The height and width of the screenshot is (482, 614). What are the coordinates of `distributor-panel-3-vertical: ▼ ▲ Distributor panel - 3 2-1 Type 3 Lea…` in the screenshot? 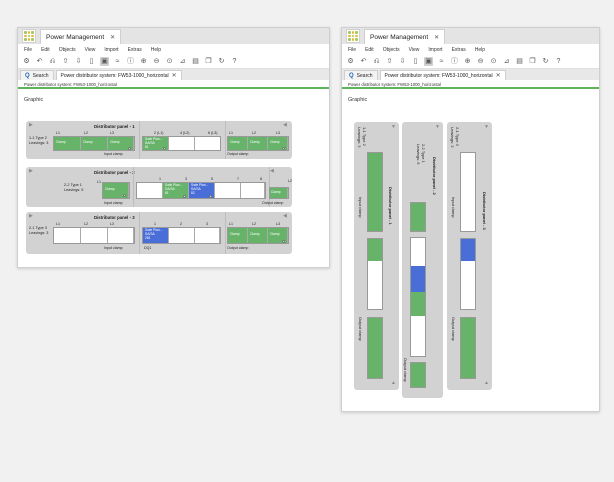 It's located at (469, 256).